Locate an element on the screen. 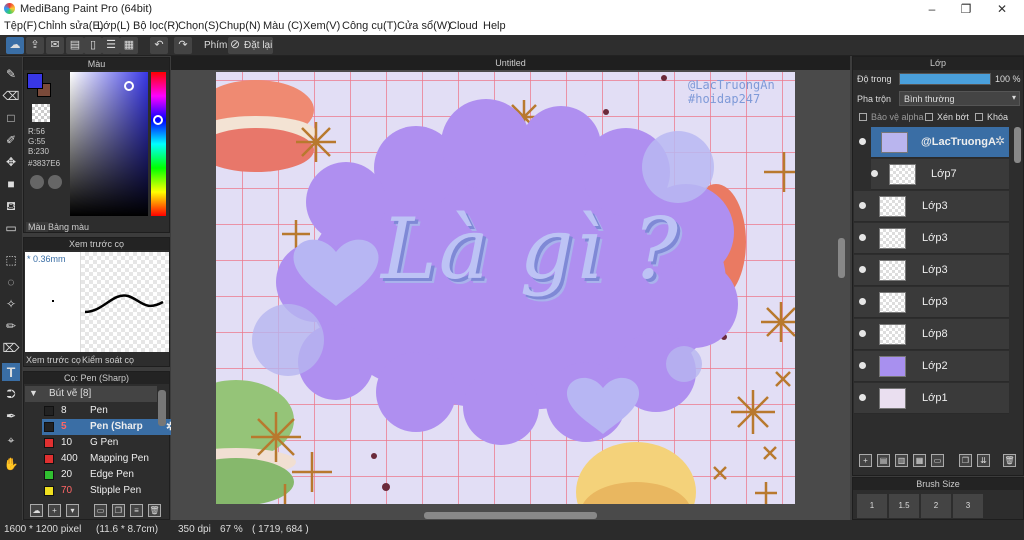 This screenshot has height=540, width=1024. tab-palette: Bảng màu is located at coordinates (68, 227).